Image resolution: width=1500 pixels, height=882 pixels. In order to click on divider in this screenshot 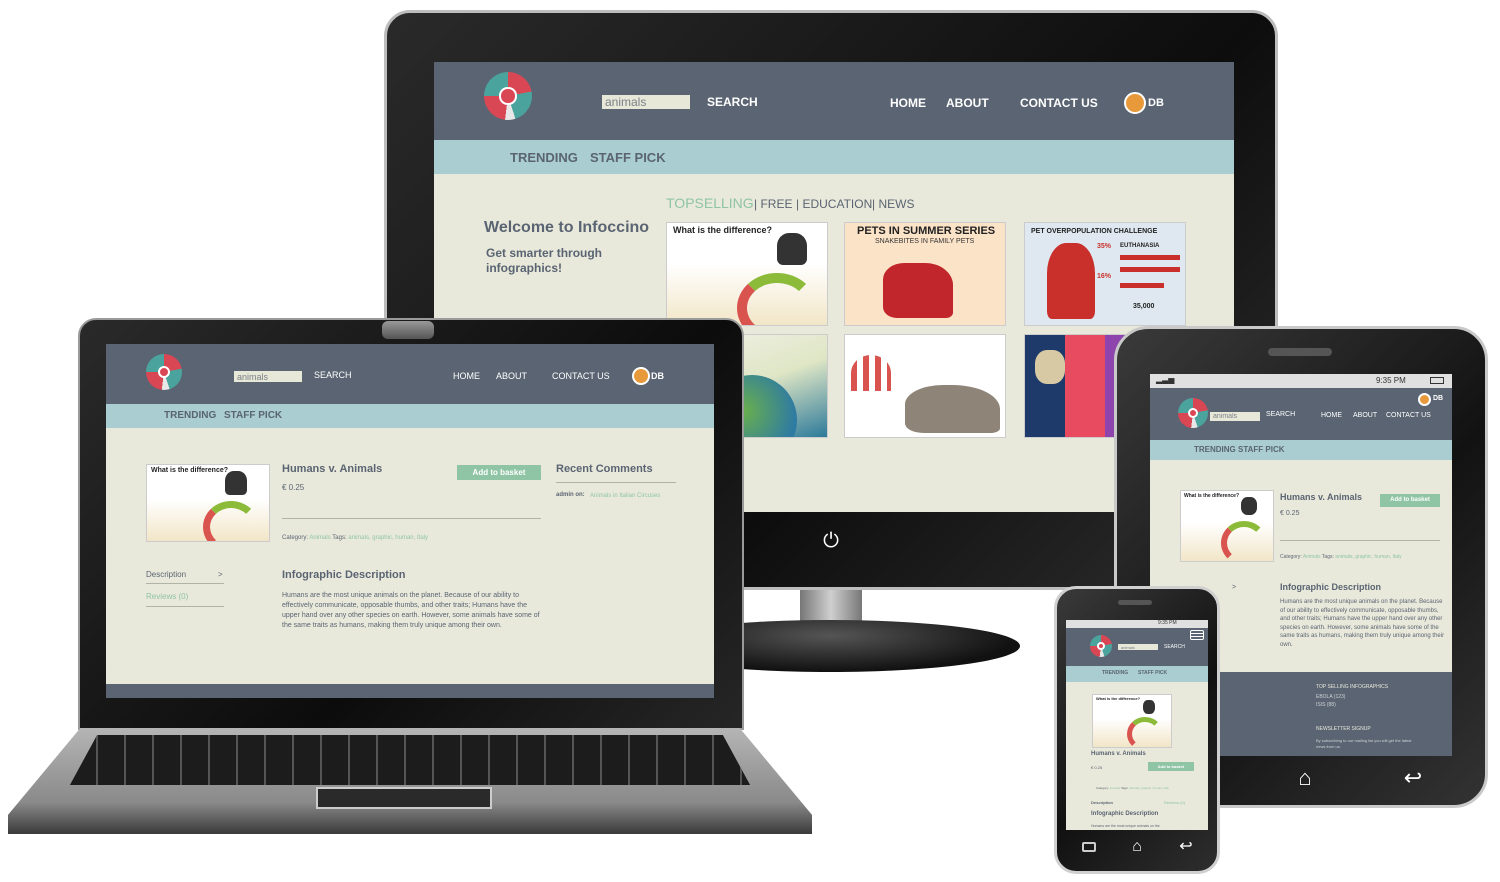, I will do `click(616, 482)`.